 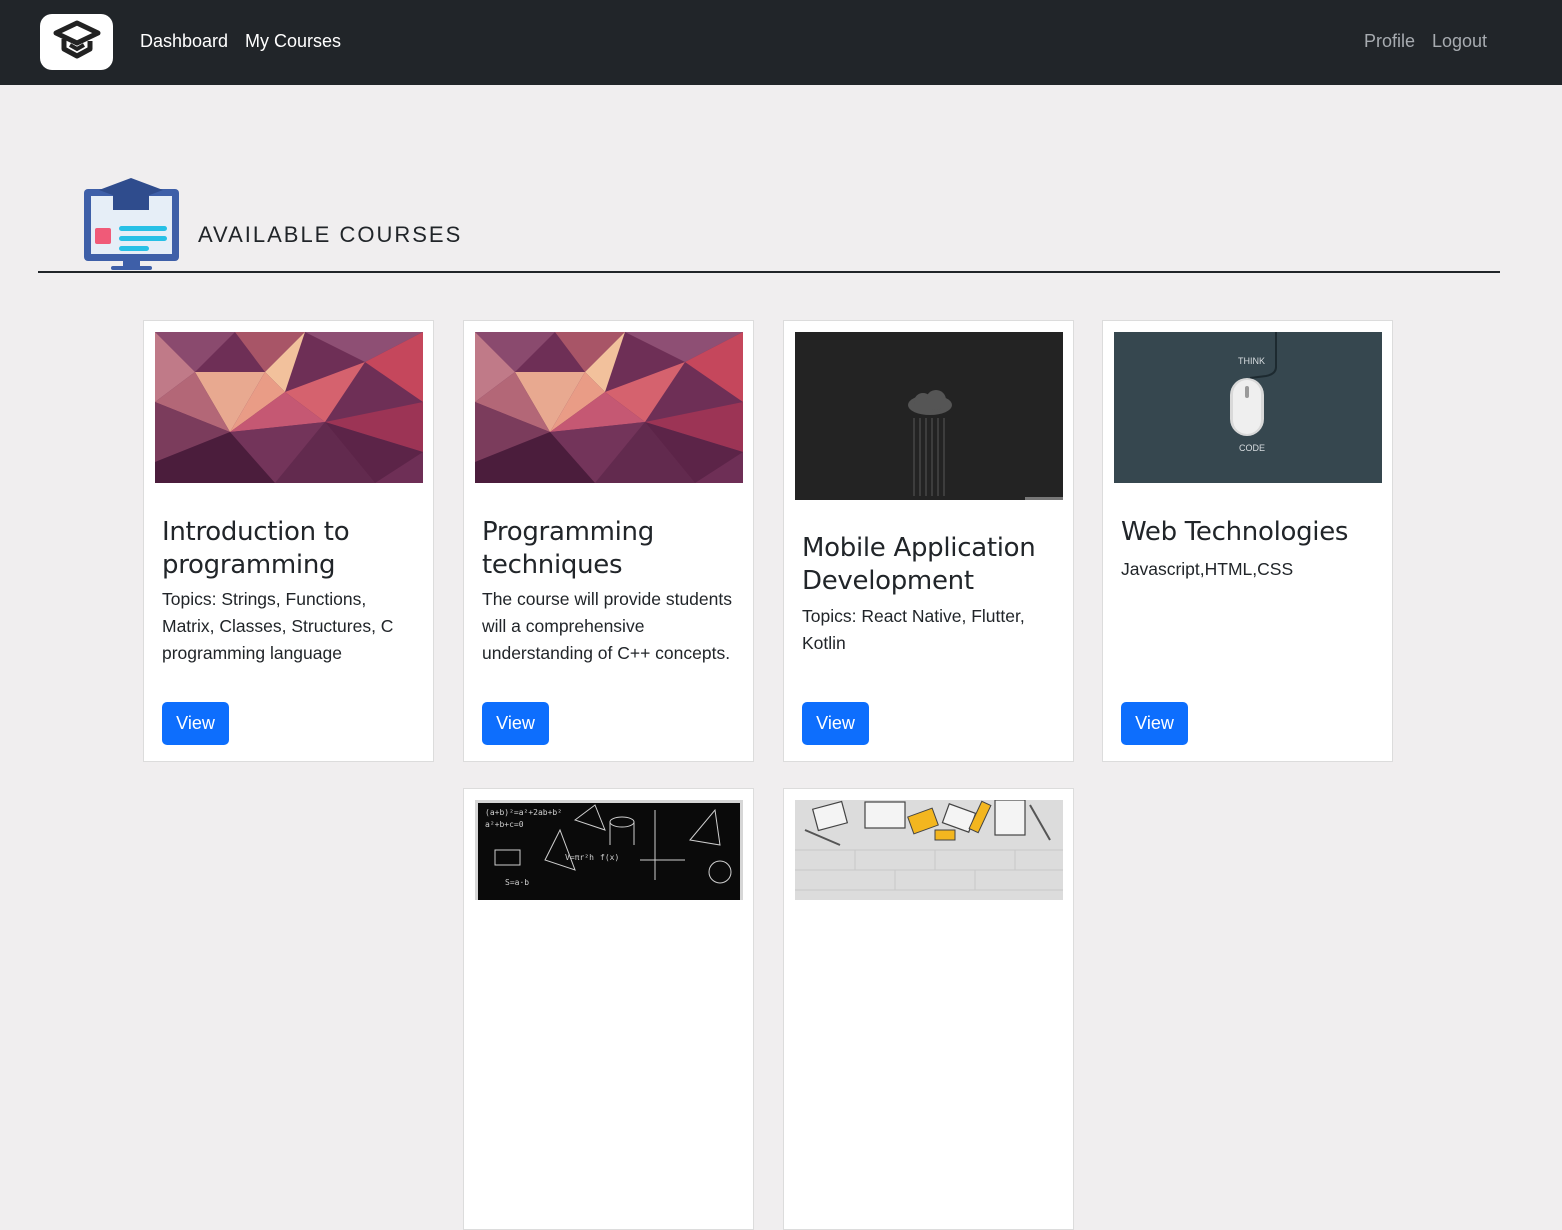 What do you see at coordinates (913, 629) in the screenshot?
I see `course-description: Topics: React Native, Flutter, Kotlin` at bounding box center [913, 629].